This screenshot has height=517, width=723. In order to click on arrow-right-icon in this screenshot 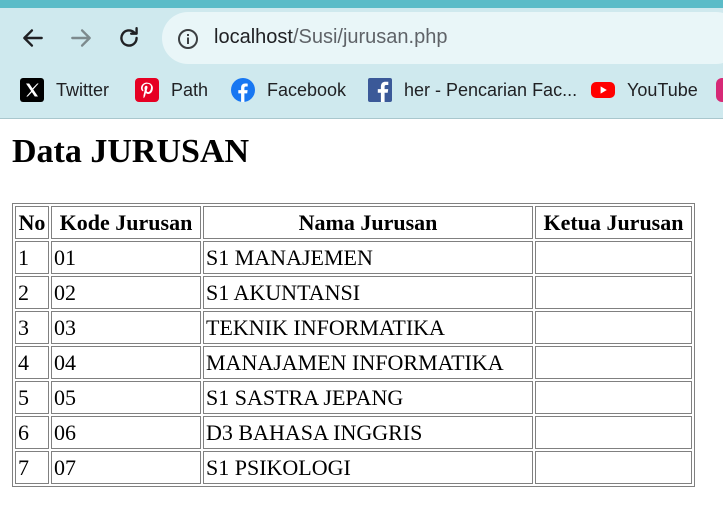, I will do `click(81, 38)`.